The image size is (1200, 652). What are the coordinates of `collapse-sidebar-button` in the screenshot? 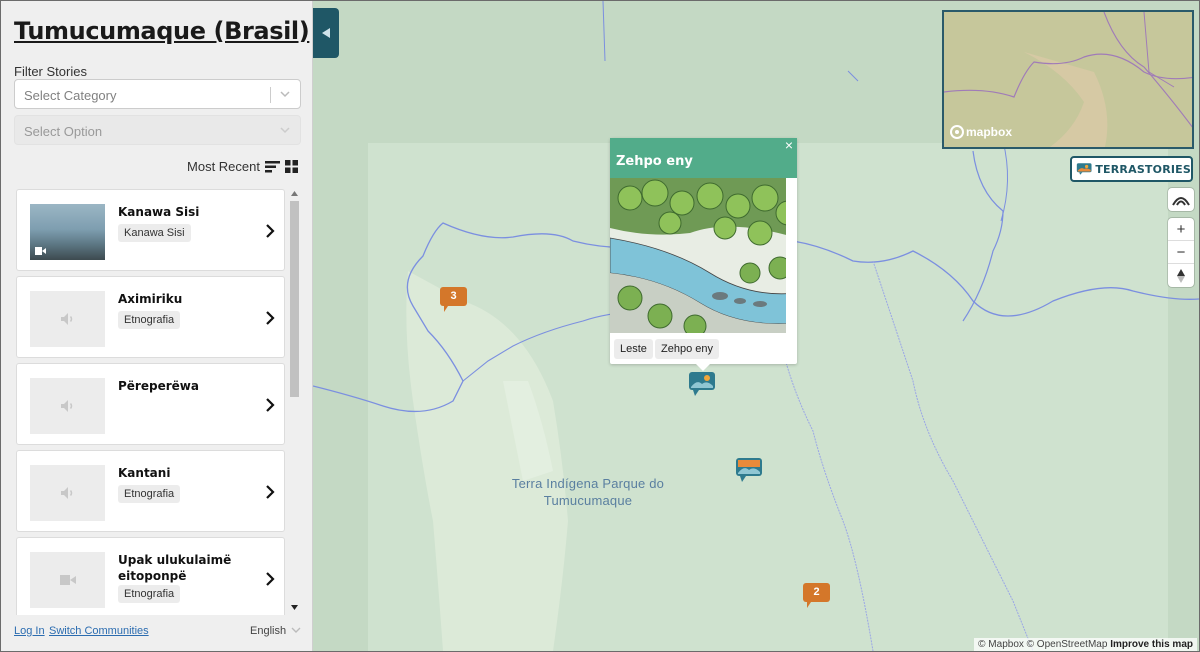 It's located at (326, 33).